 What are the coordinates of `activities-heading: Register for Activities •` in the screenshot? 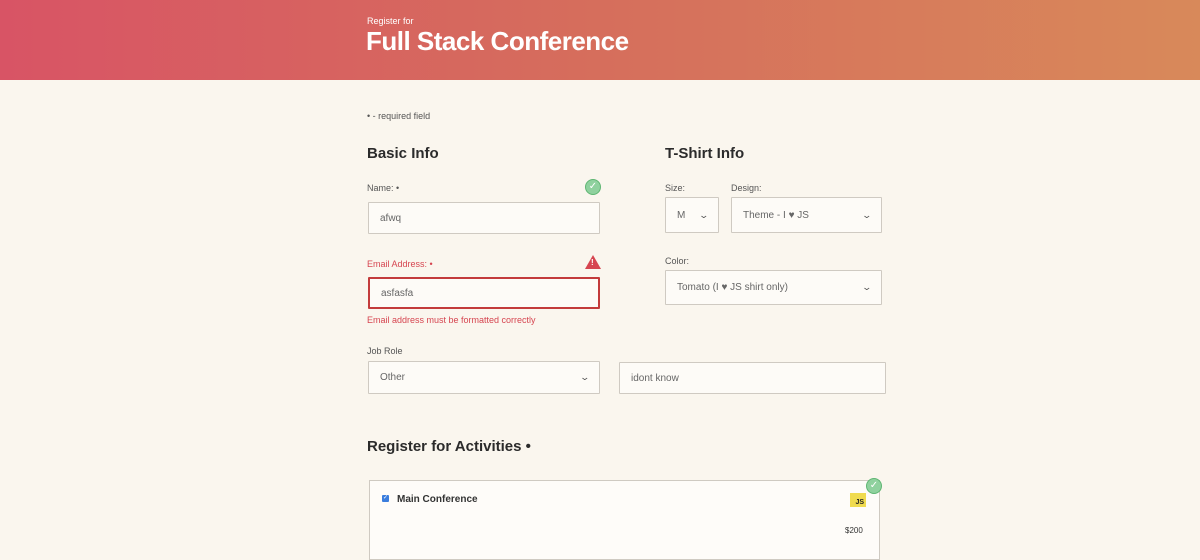 It's located at (449, 446).